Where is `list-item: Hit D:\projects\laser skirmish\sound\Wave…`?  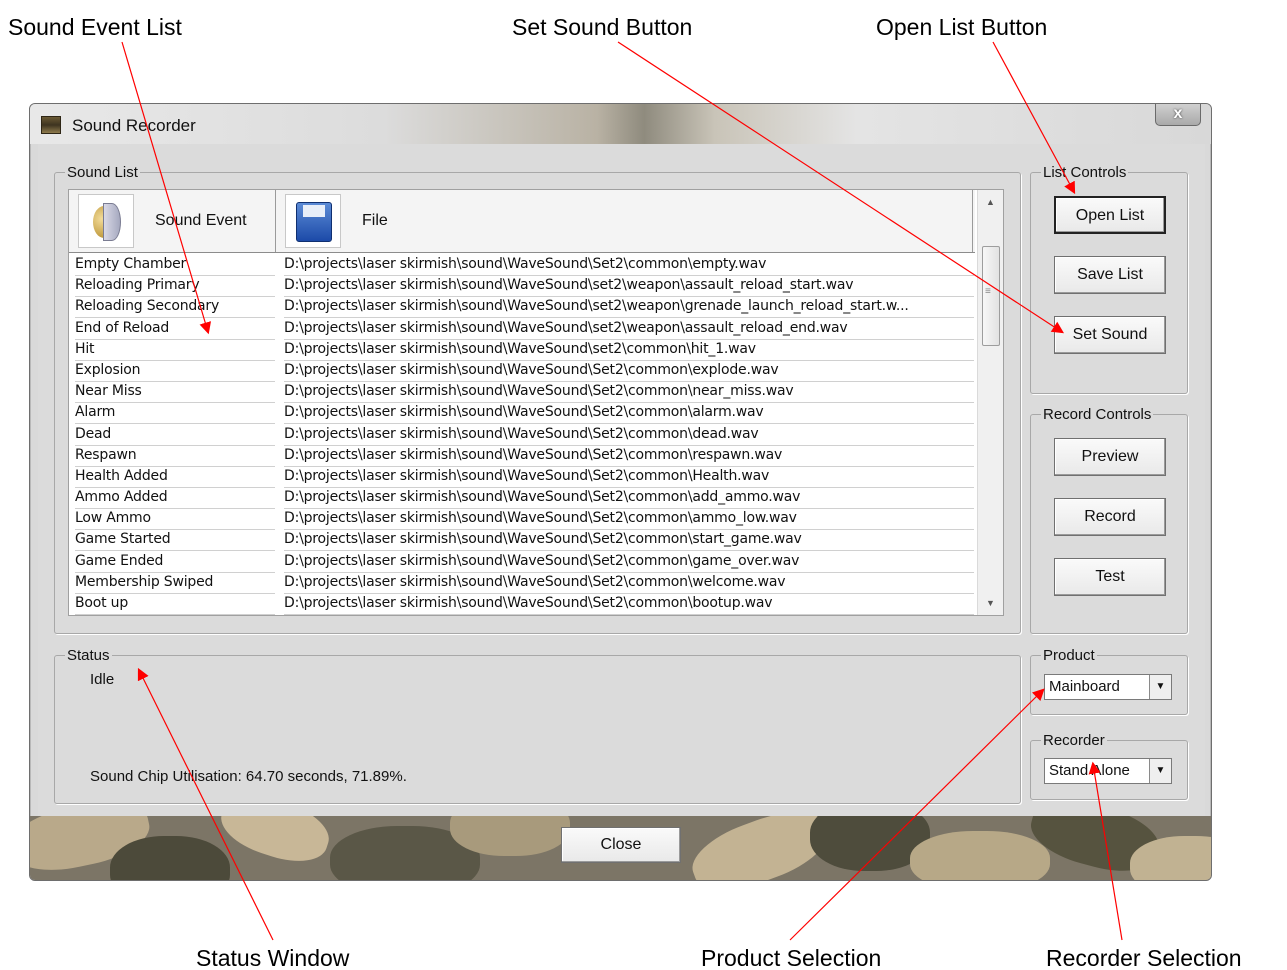
list-item: Hit D:\projects\laser skirmish\sound\Wave… is located at coordinates (522, 350).